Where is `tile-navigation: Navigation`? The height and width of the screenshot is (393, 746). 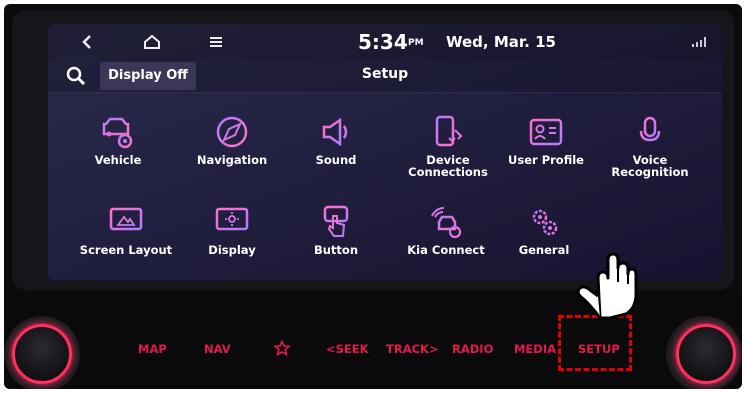 tile-navigation: Navigation is located at coordinates (232, 149).